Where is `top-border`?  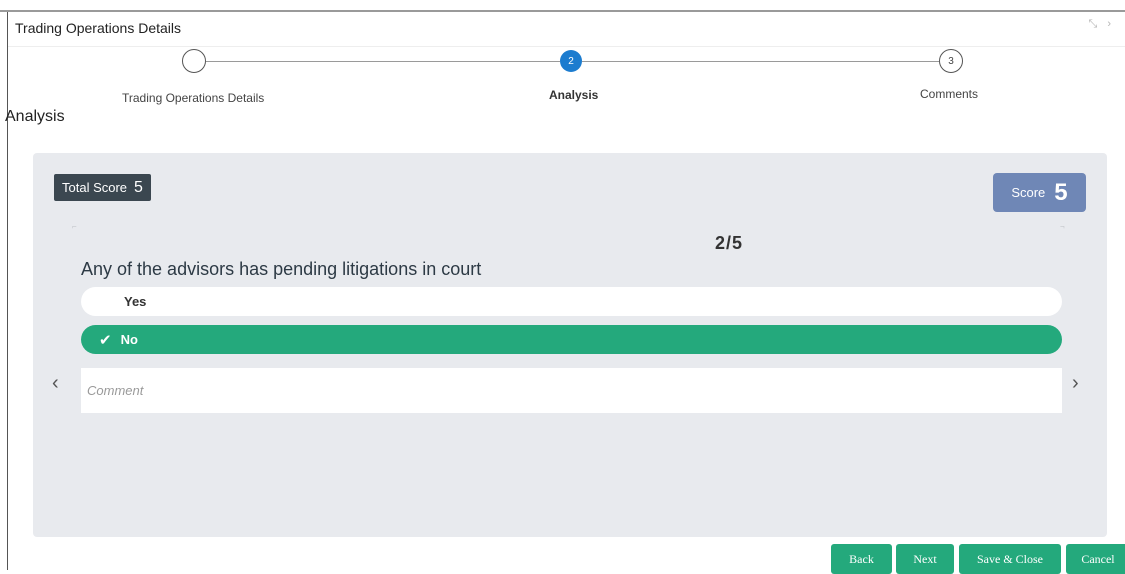 top-border is located at coordinates (562, 11).